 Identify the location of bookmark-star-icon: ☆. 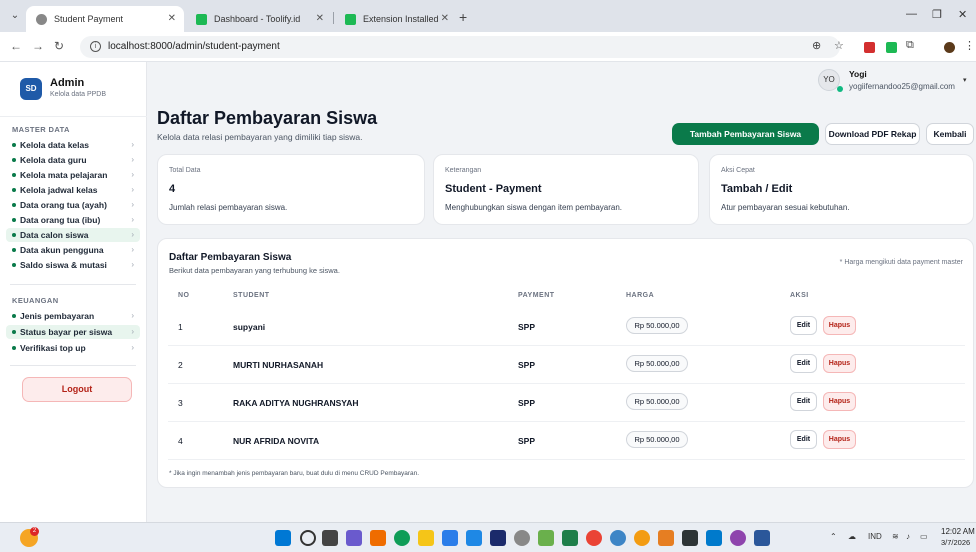
(839, 45).